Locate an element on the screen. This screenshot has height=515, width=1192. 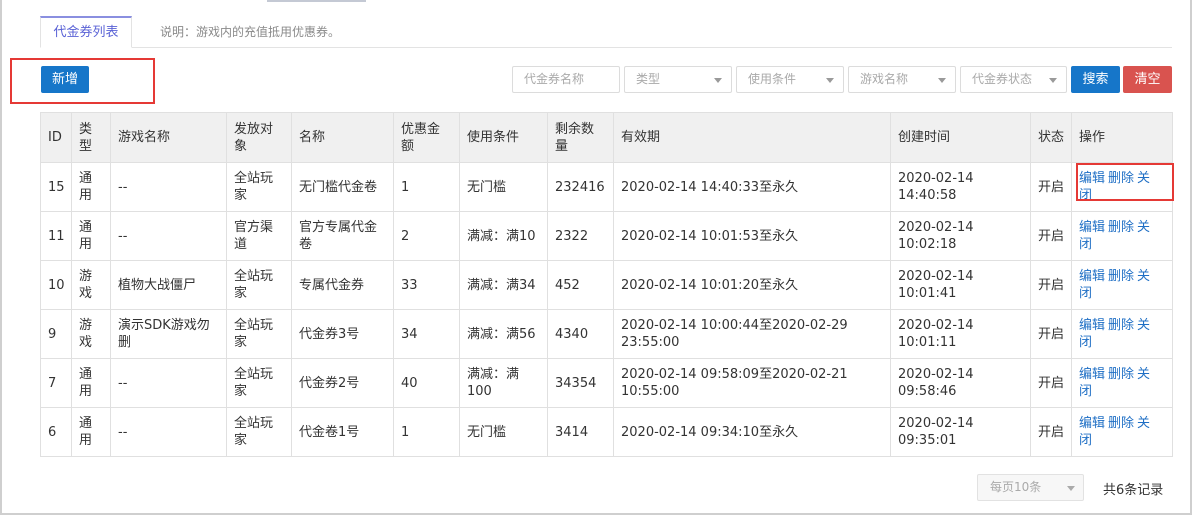
cell-validity: 2020-02-14 10:00:44至2020-02-29 23:55:00 is located at coordinates (752, 334).